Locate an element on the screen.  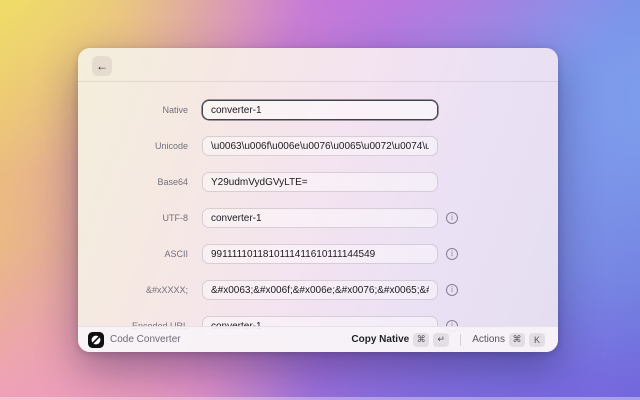
field-row-ascii: ASCII i is located at coordinates (318, 254).